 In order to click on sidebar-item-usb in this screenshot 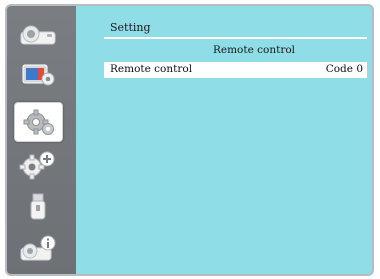, I will do `click(37, 207)`.